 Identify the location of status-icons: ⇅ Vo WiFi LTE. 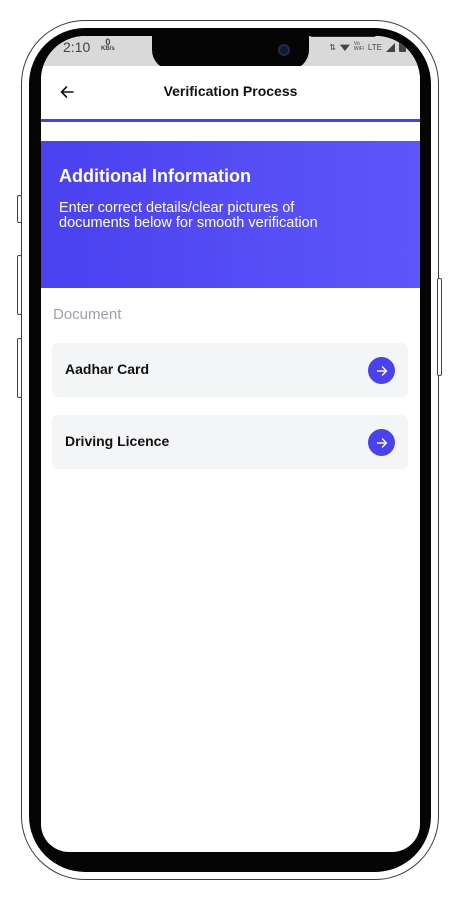
(367, 47).